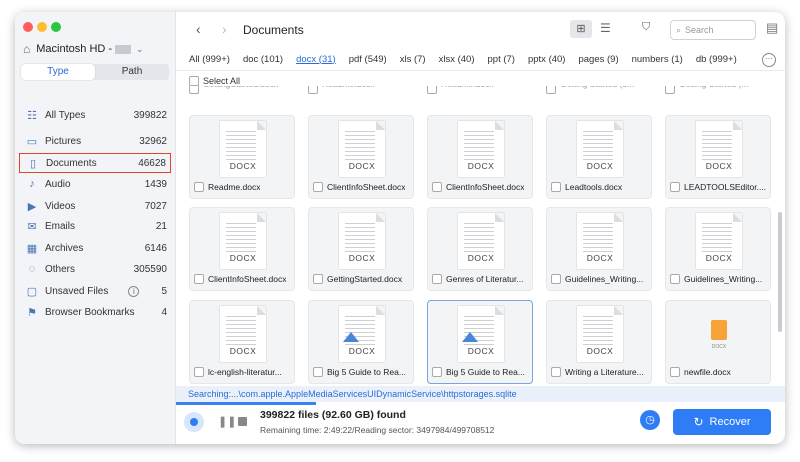 The image size is (800, 462). I want to click on sidebar-item-unsaved-files: ▢ Unsaved Files i 5, so click(95, 291).